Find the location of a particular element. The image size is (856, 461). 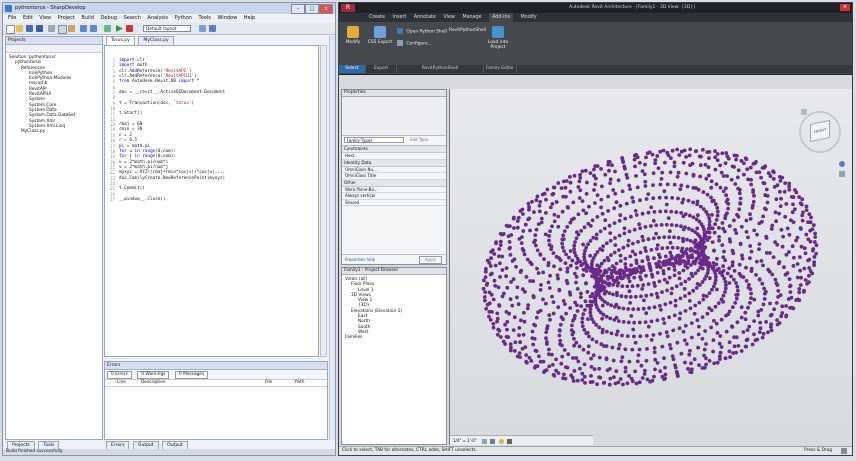

revit-app-button: R is located at coordinates (348, 8).